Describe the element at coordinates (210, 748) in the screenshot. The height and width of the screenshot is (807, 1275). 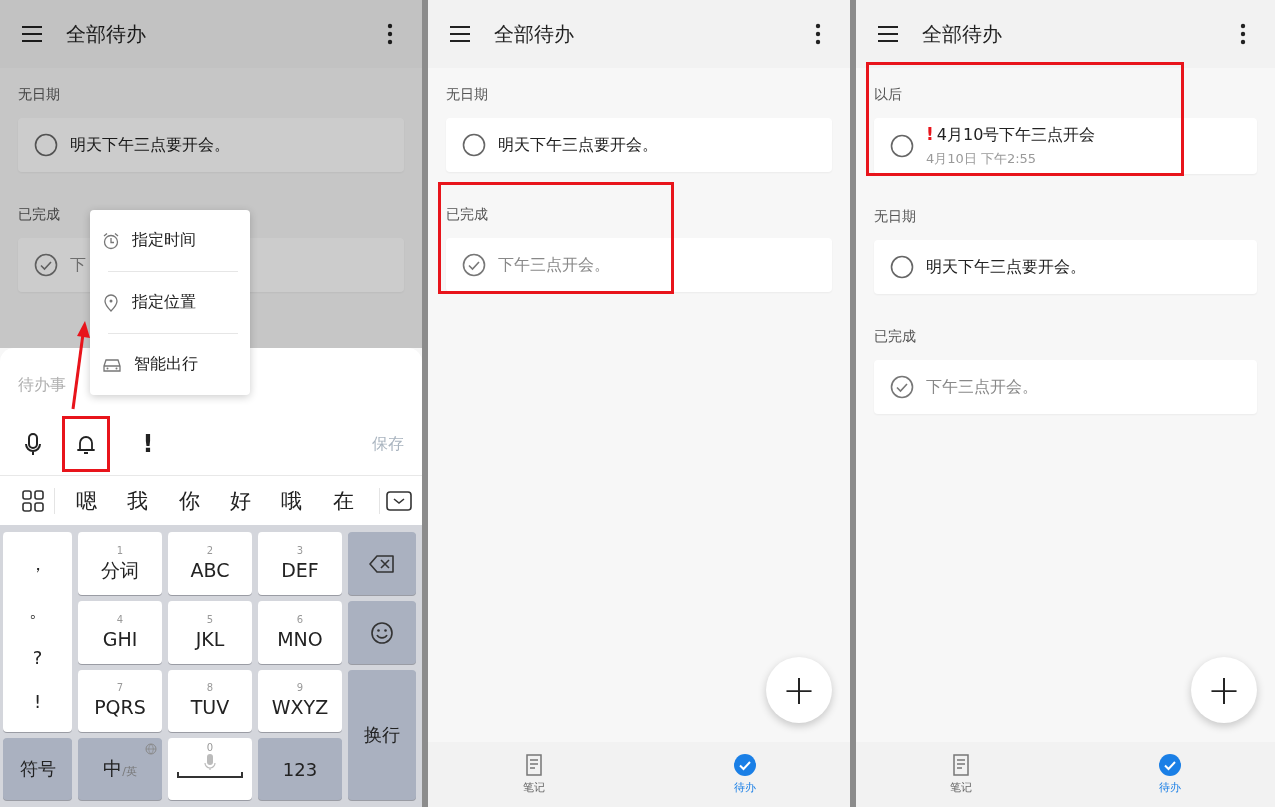
I see `key-digit: 0` at that location.